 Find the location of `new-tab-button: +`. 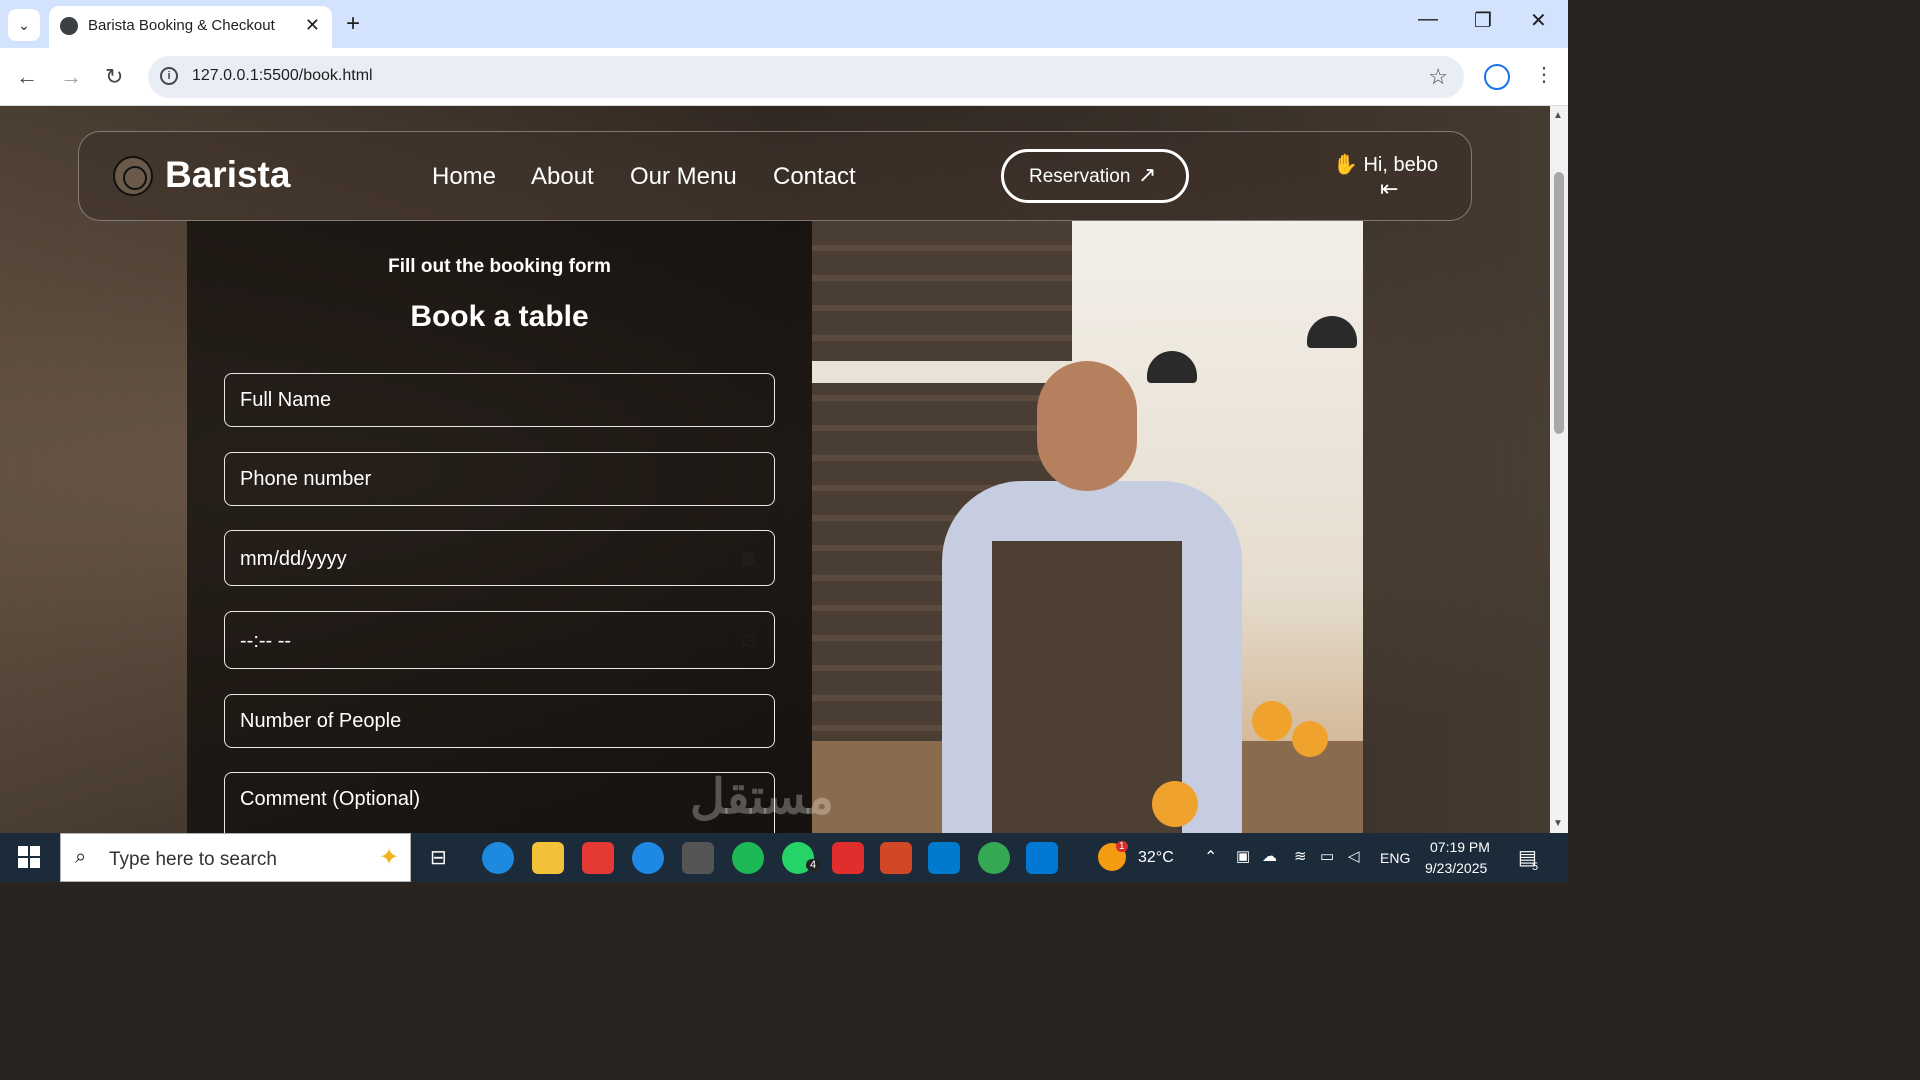

new-tab-button: + is located at coordinates (353, 24).